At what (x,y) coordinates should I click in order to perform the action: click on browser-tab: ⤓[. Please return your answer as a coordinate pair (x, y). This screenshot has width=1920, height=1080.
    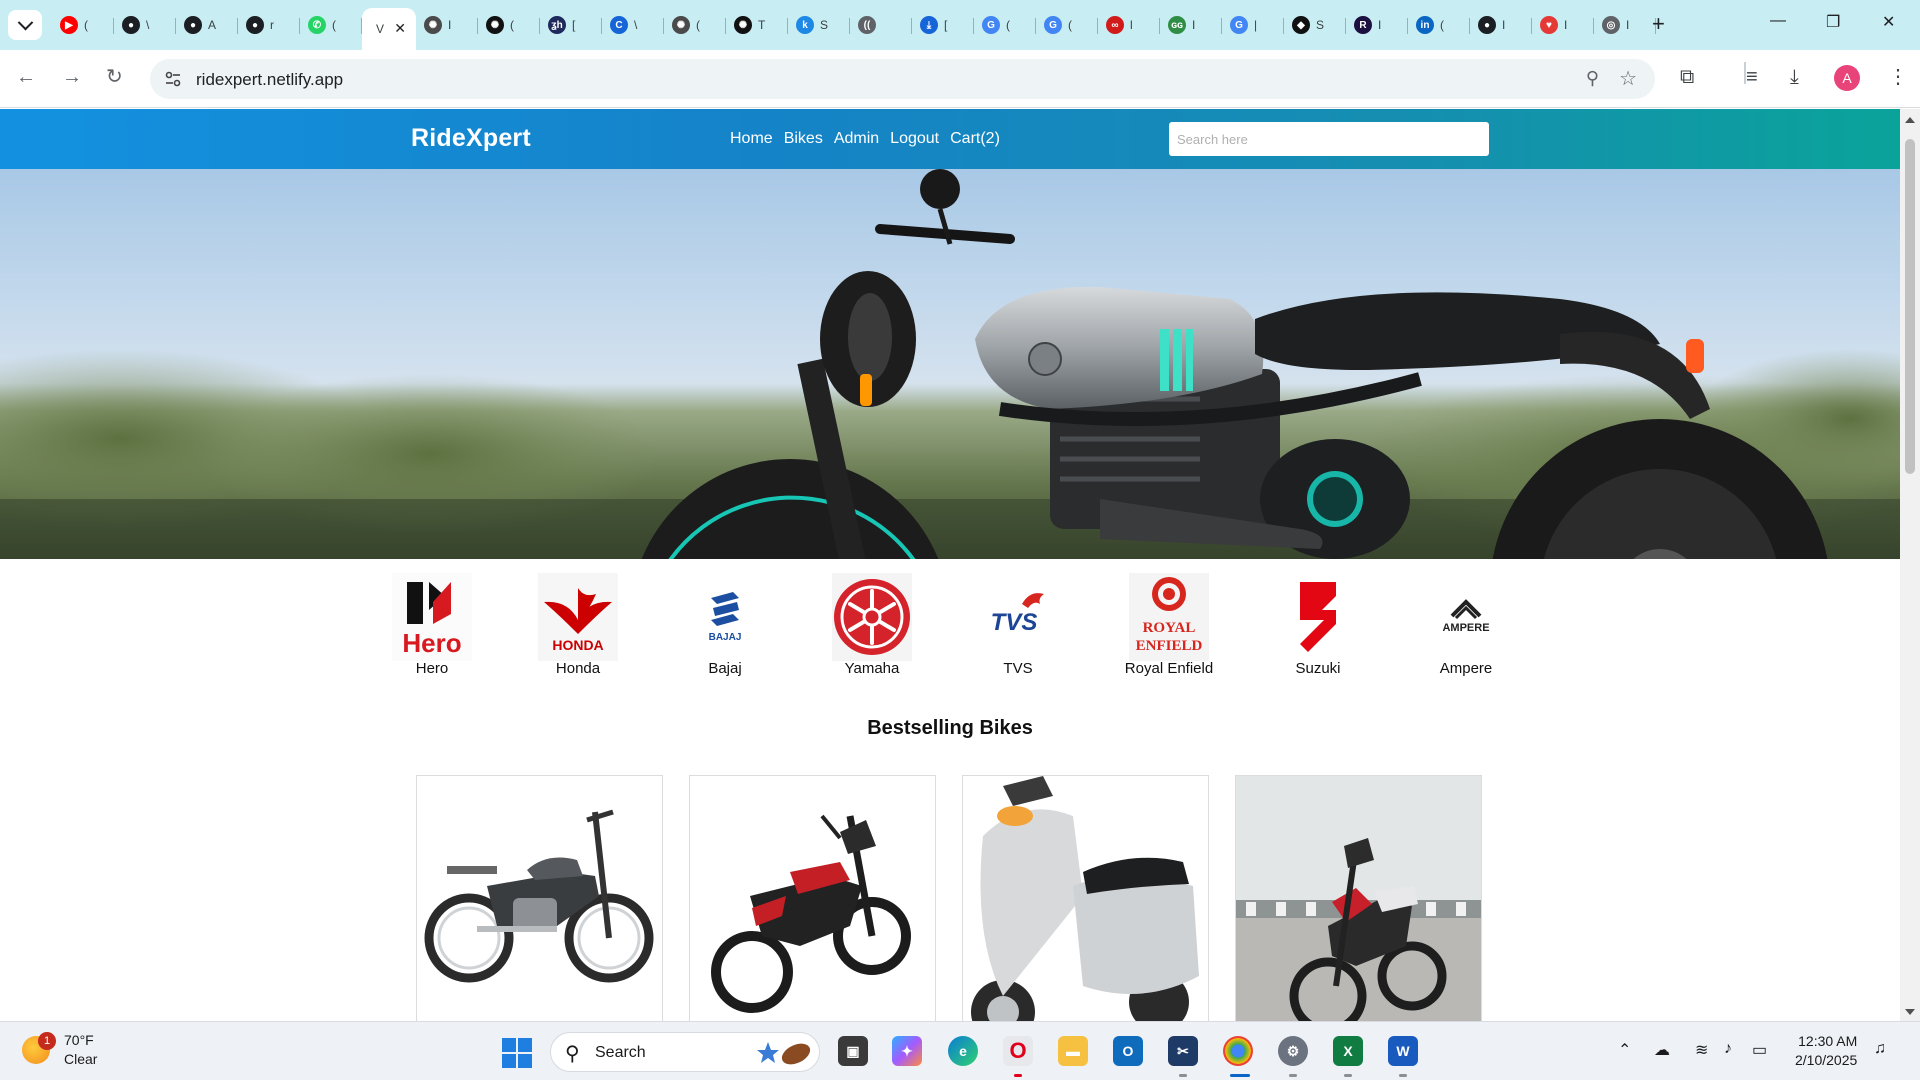
    Looking at the image, I should click on (943, 25).